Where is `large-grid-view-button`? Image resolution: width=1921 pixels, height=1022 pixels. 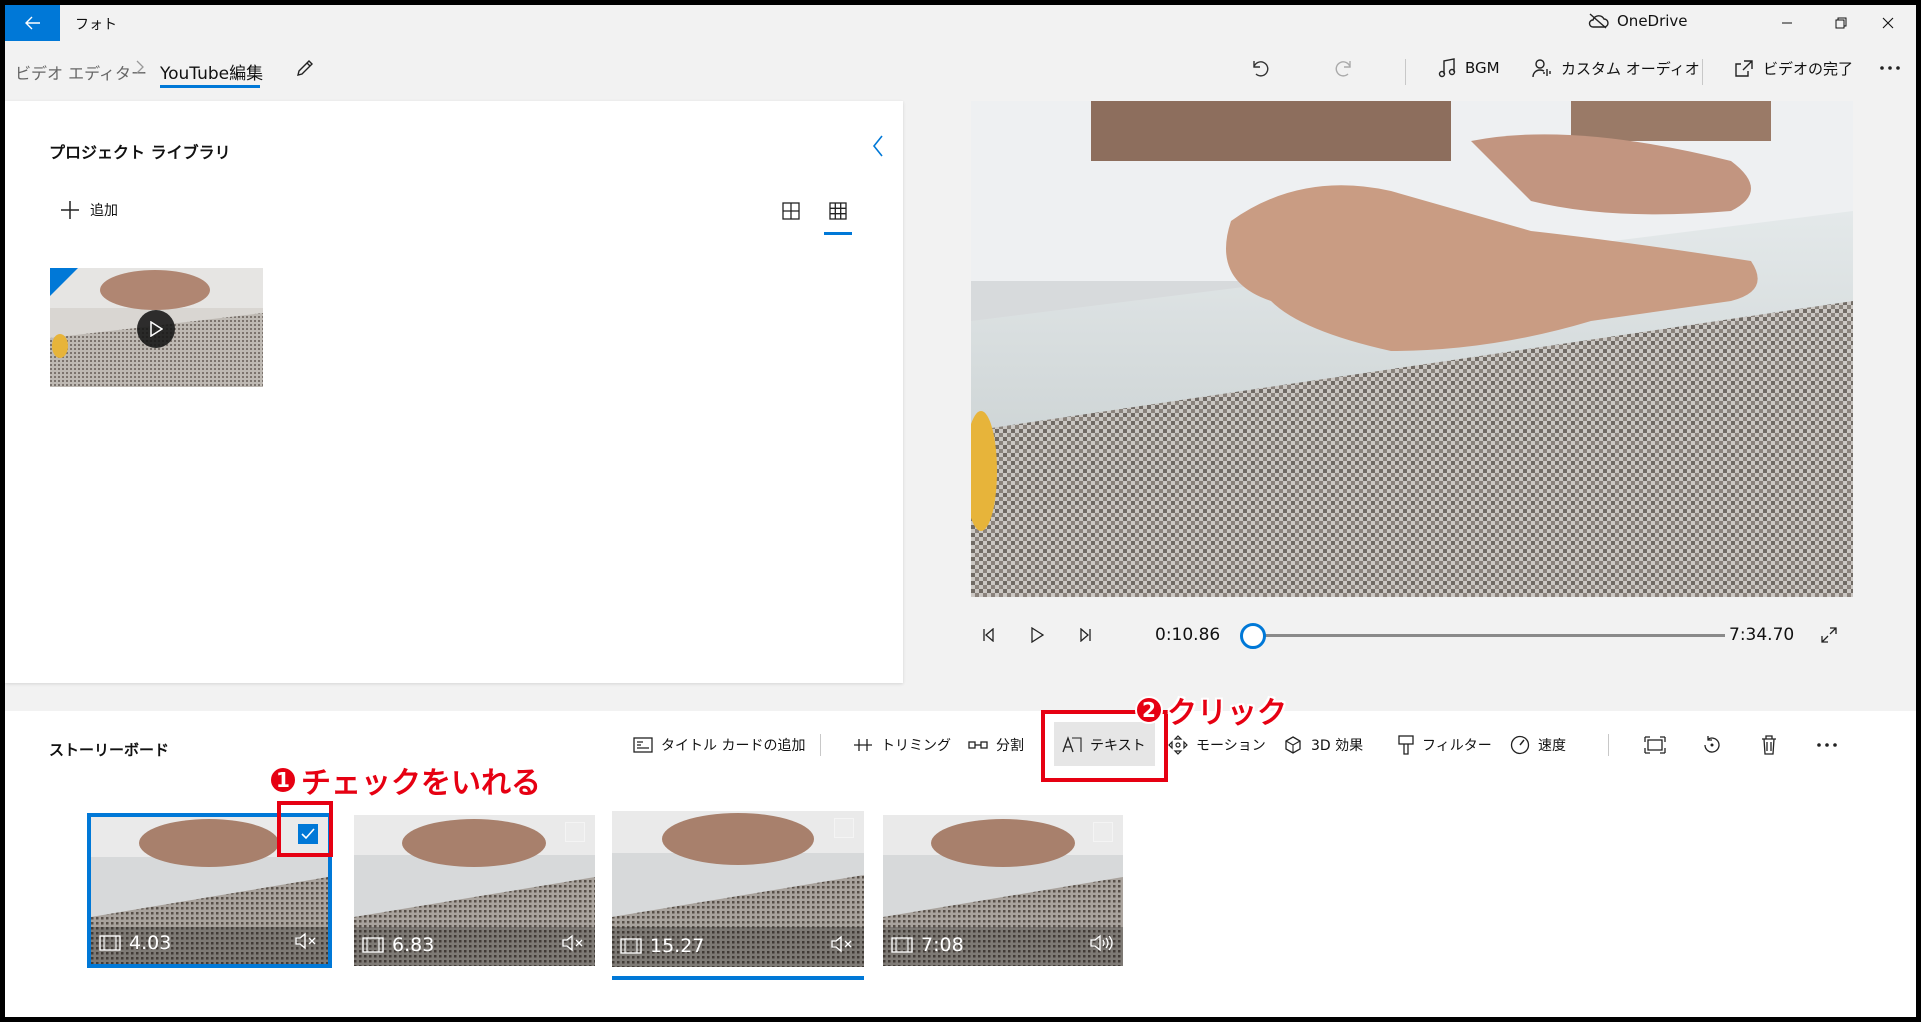 large-grid-view-button is located at coordinates (791, 211).